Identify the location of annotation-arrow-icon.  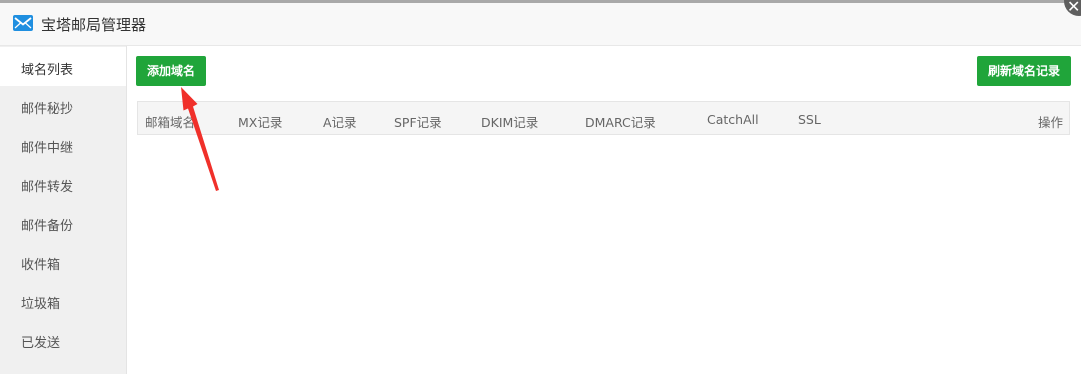
(200, 139).